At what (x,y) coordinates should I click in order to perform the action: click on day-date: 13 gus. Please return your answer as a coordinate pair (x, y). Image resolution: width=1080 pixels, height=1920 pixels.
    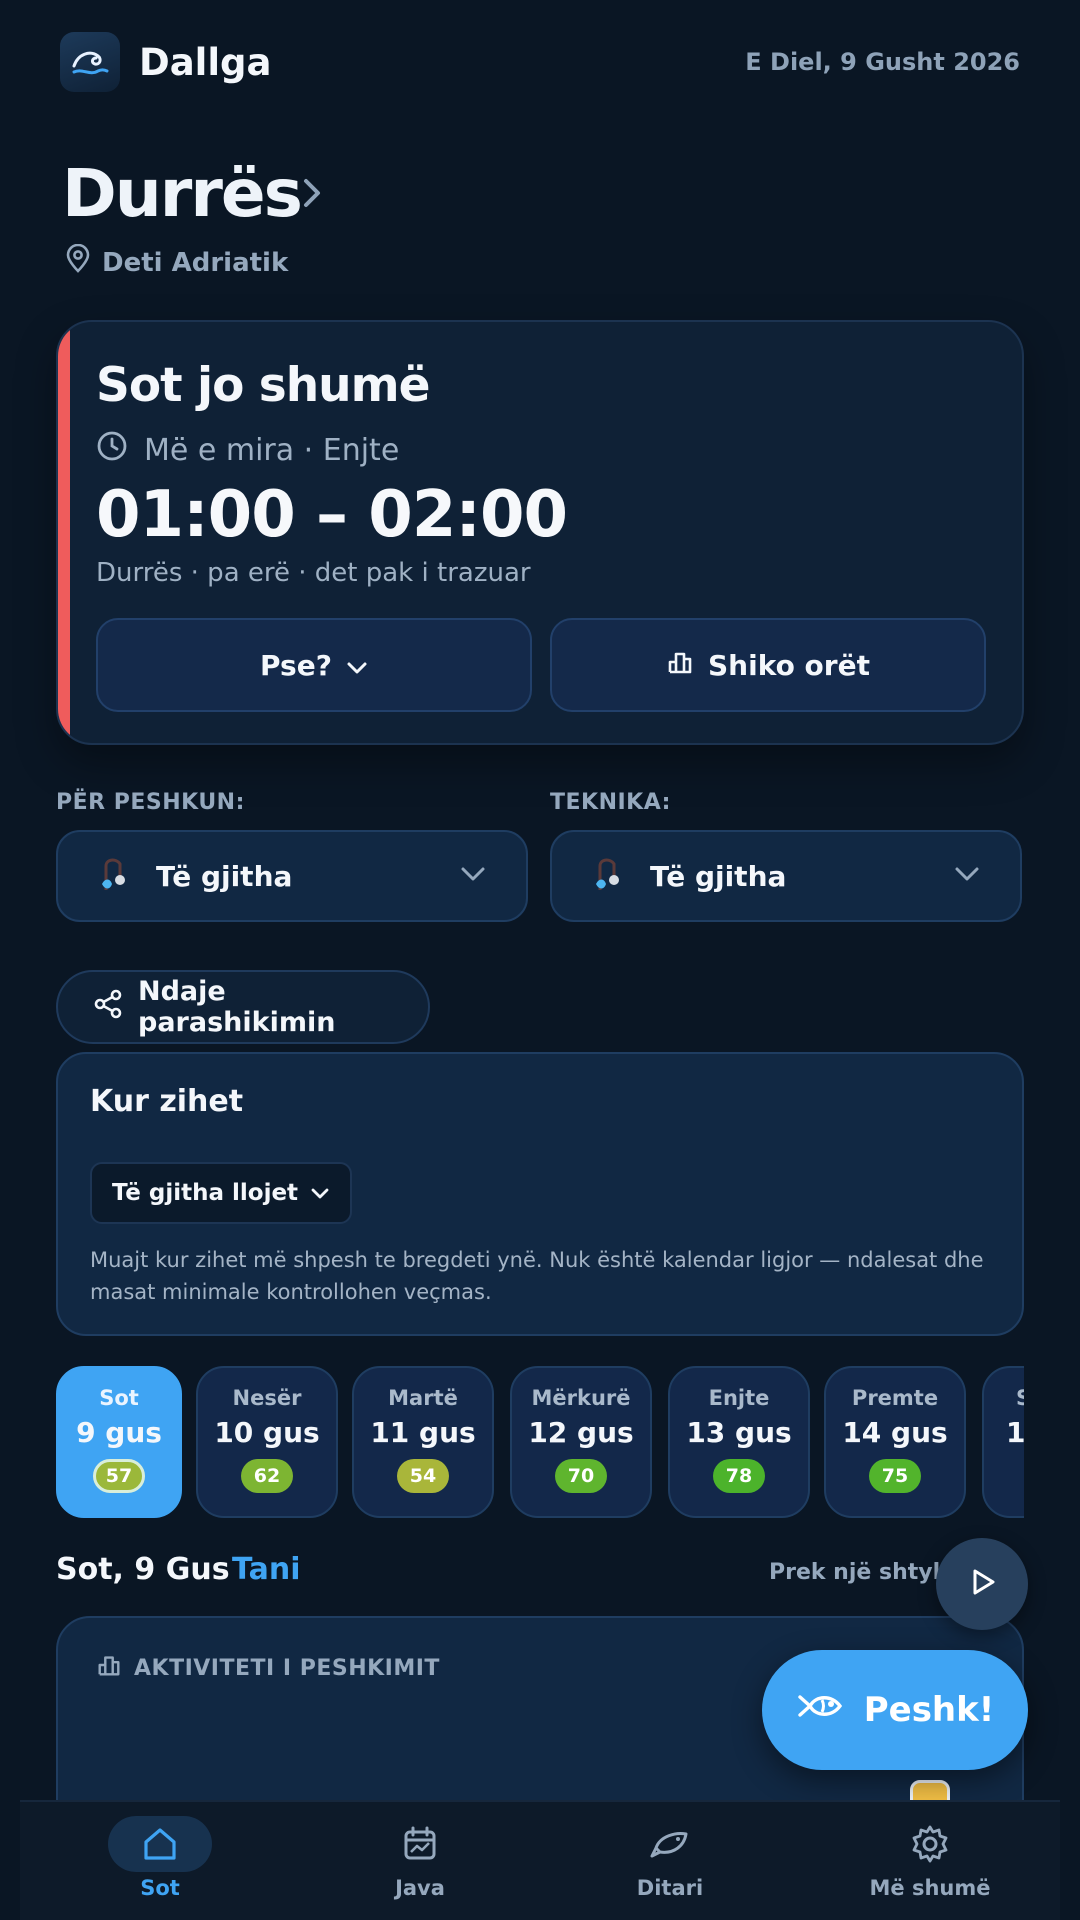
    Looking at the image, I should click on (739, 1432).